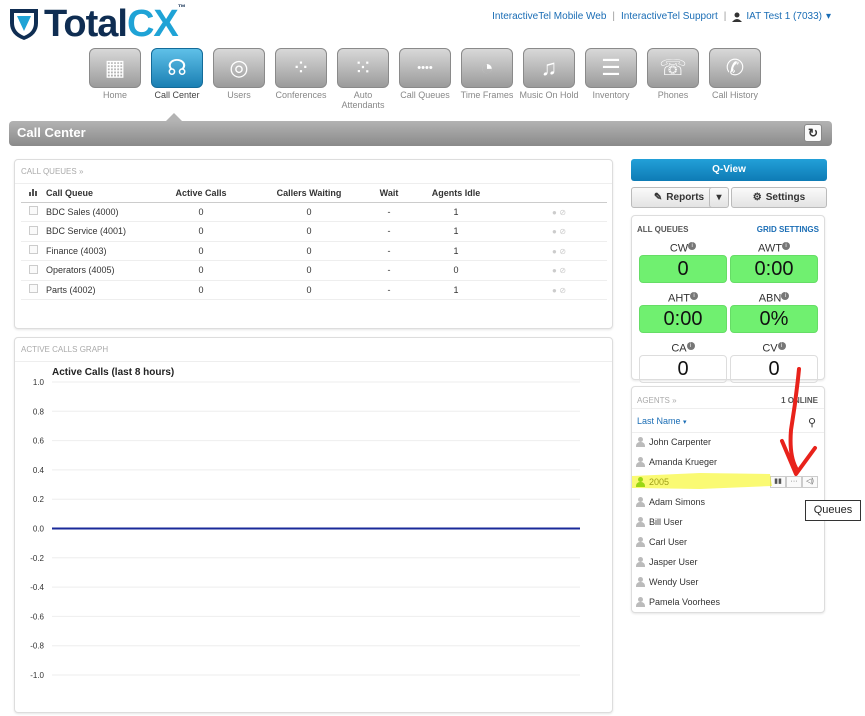 The height and width of the screenshot is (716, 865). I want to click on agent-row: Jasper User, so click(728, 562).